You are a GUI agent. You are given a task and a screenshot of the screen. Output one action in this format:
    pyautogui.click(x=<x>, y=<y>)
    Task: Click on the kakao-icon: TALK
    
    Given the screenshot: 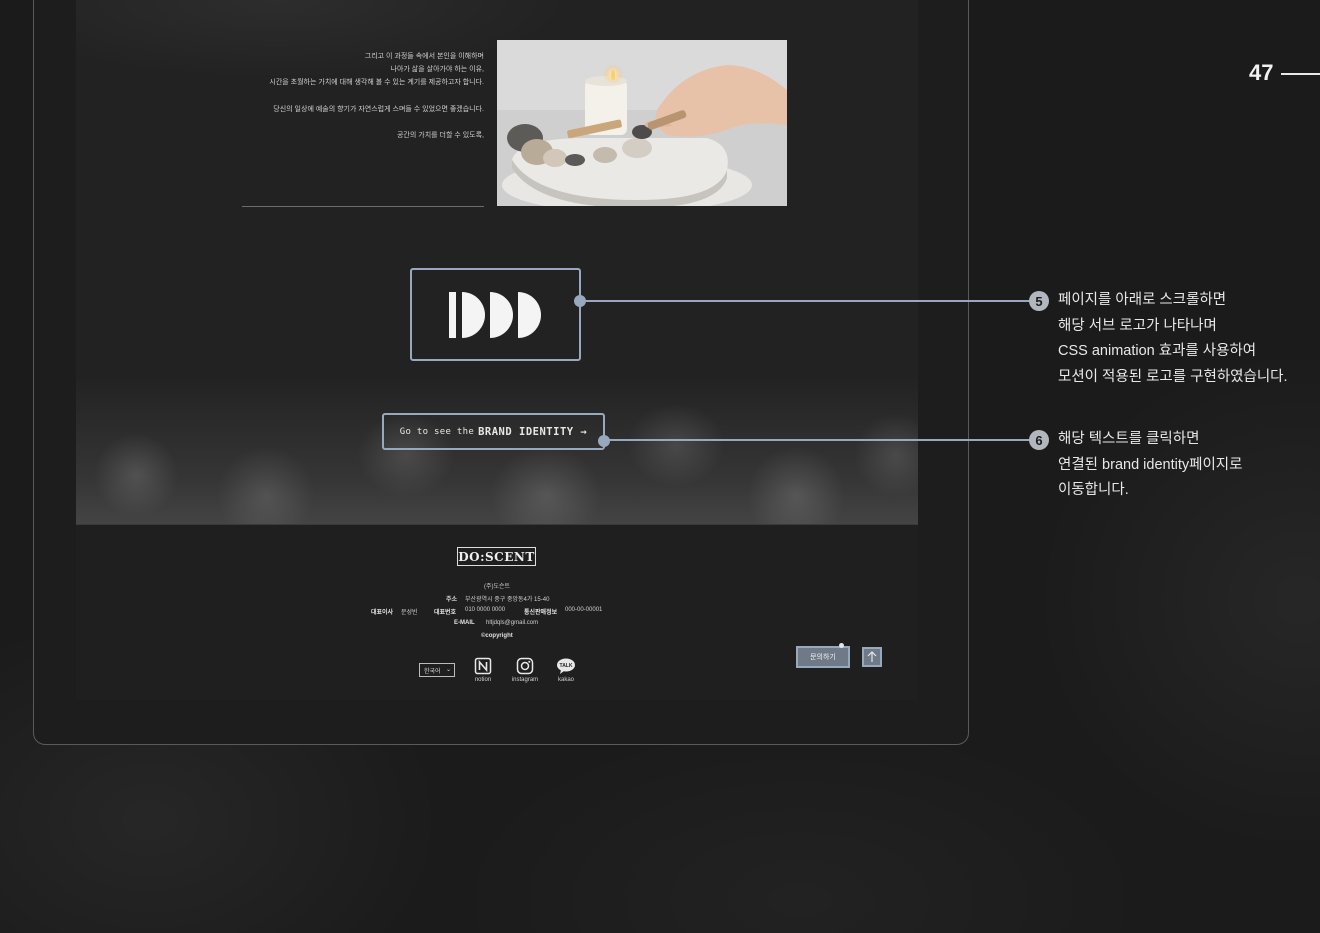 What is the action you would take?
    pyautogui.click(x=566, y=666)
    